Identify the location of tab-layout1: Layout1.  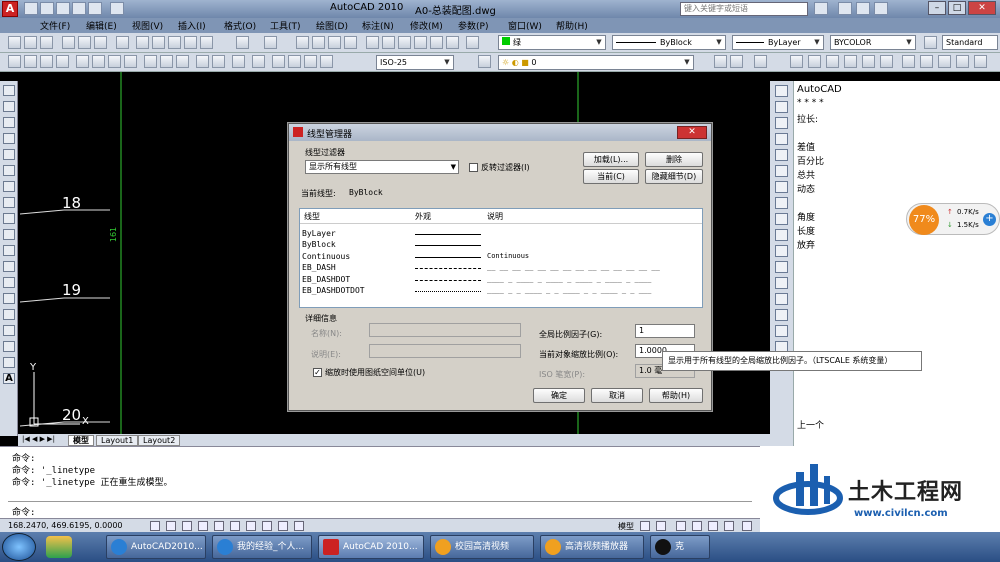
(117, 440).